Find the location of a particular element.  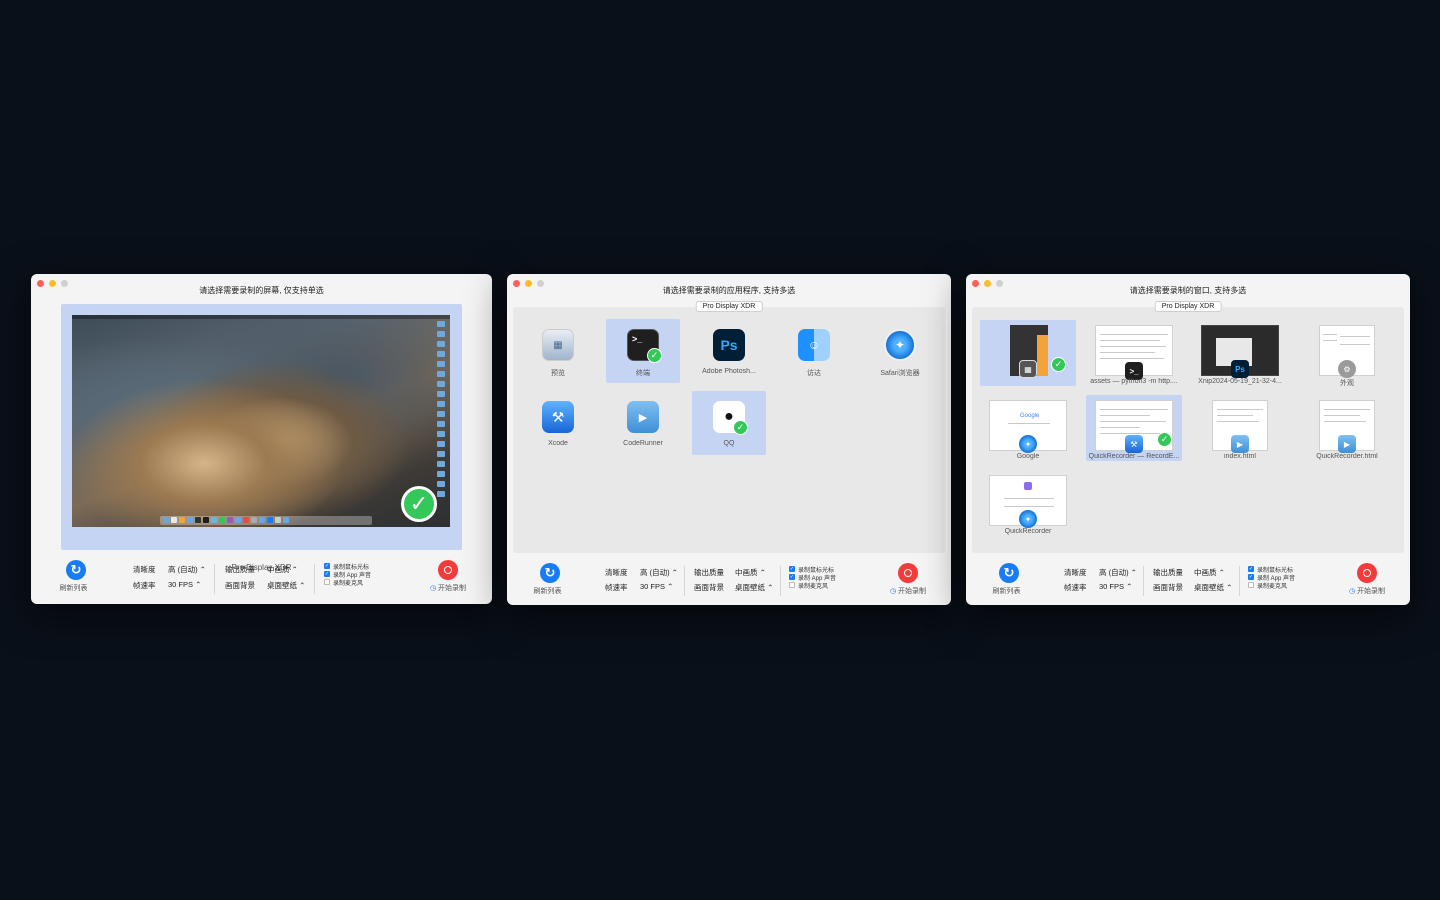

window-item-google: Google ✦ Google is located at coordinates (1028, 428).